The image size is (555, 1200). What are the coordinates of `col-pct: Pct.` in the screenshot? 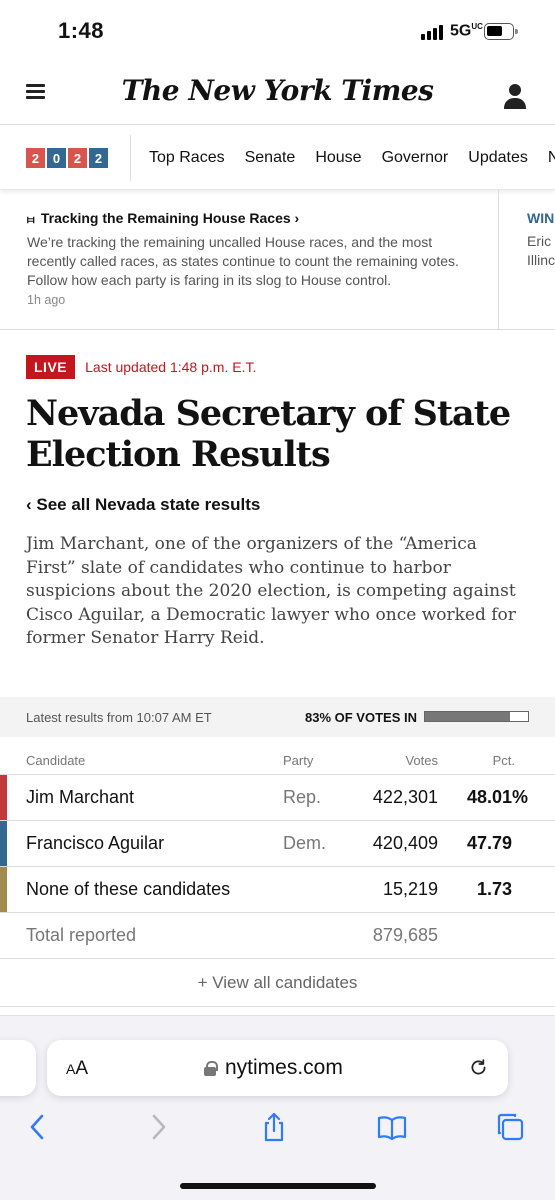 It's located at (503, 760).